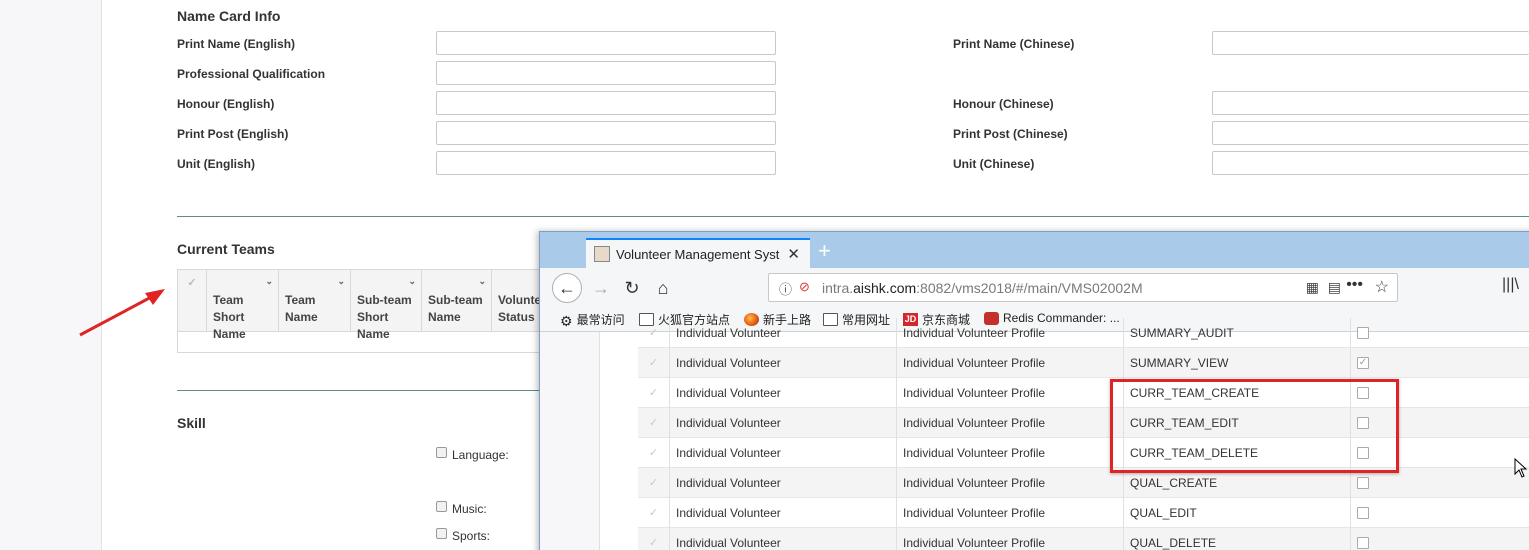 The width and height of the screenshot is (1529, 550). What do you see at coordinates (567, 288) in the screenshot?
I see `back-arrow-icon: ←` at bounding box center [567, 288].